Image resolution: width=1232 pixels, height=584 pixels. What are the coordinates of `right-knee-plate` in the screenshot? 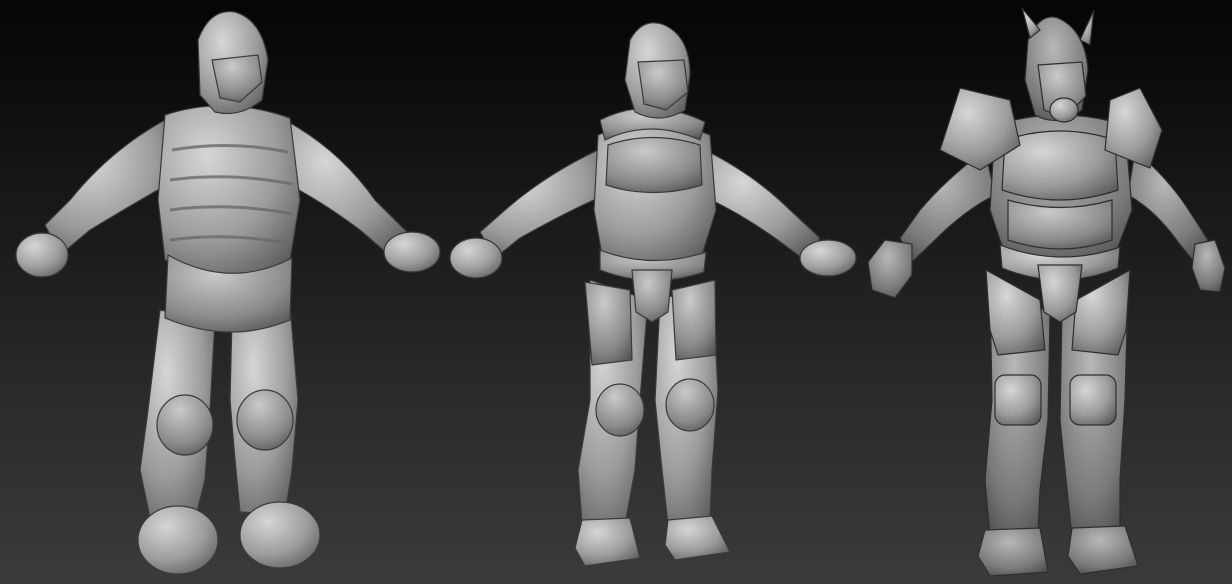 It's located at (1093, 400).